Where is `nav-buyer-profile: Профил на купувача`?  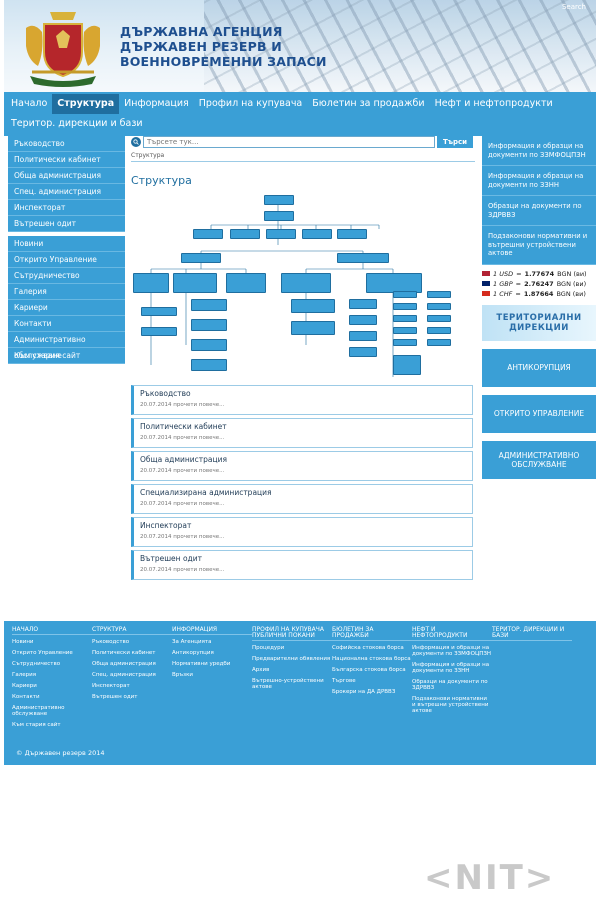
nav-buyer-profile: Профил на купувача is located at coordinates (250, 104).